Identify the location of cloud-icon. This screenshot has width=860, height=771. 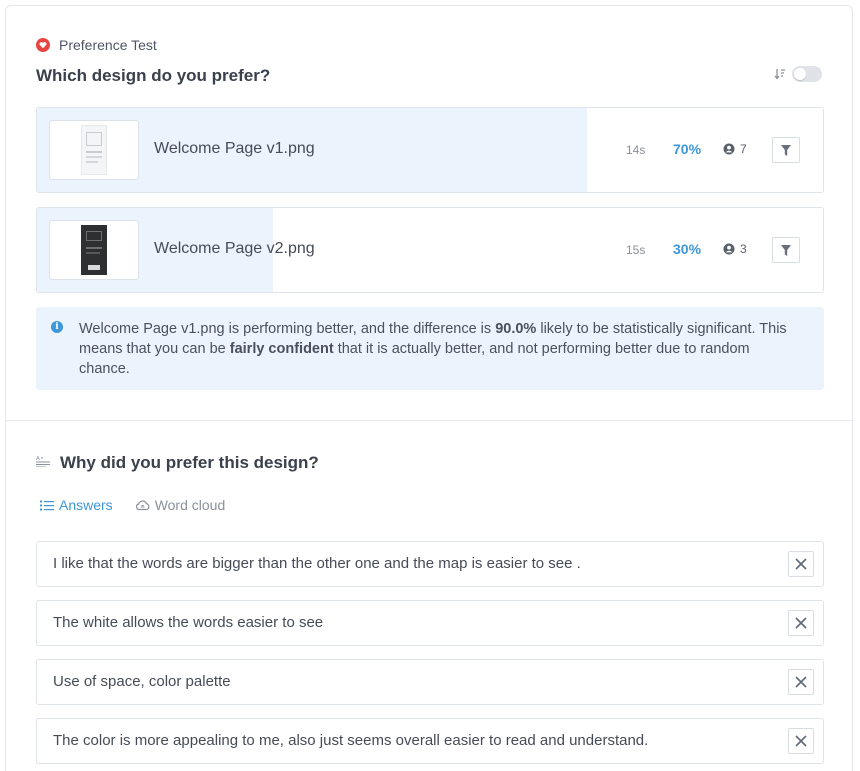
(142, 505).